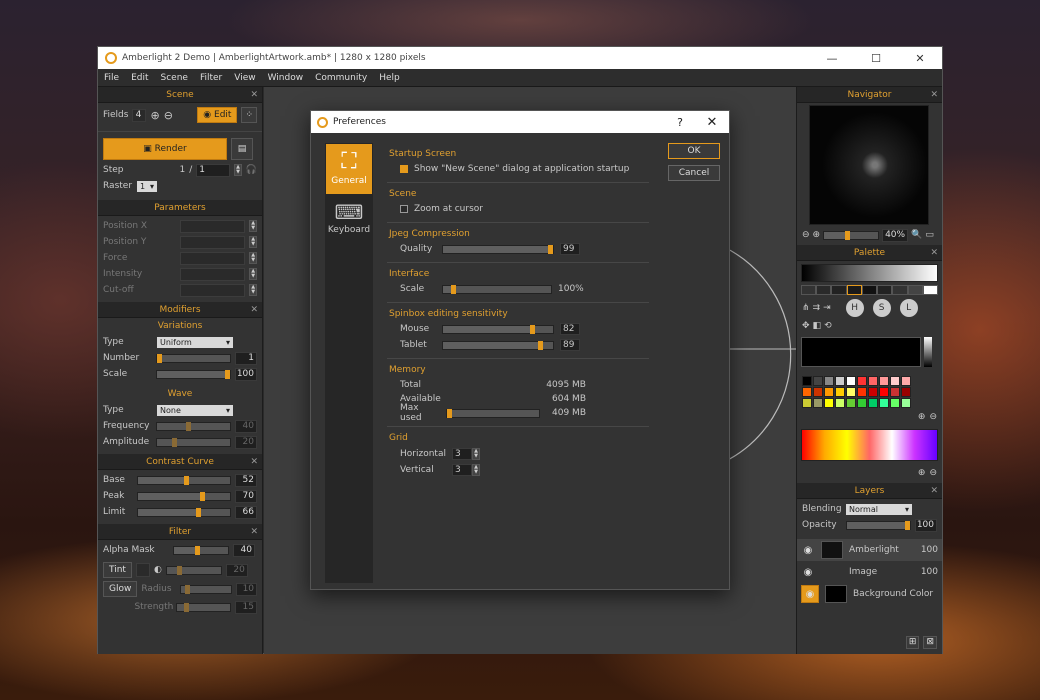 Image resolution: width=1040 pixels, height=700 pixels. Describe the element at coordinates (817, 326) in the screenshot. I see `square-icon: ◧` at that location.